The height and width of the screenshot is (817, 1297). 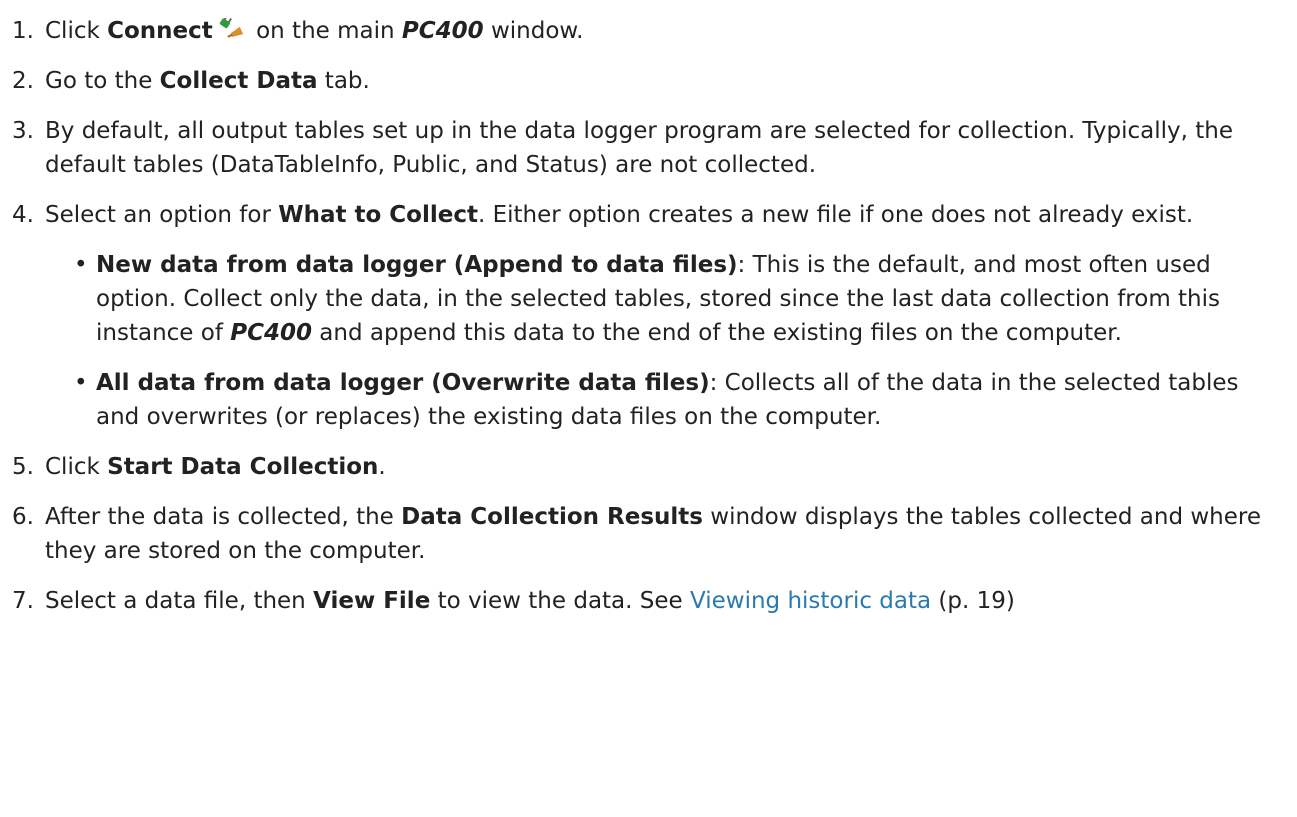 What do you see at coordinates (382, 467) in the screenshot?
I see `step-text: .` at bounding box center [382, 467].